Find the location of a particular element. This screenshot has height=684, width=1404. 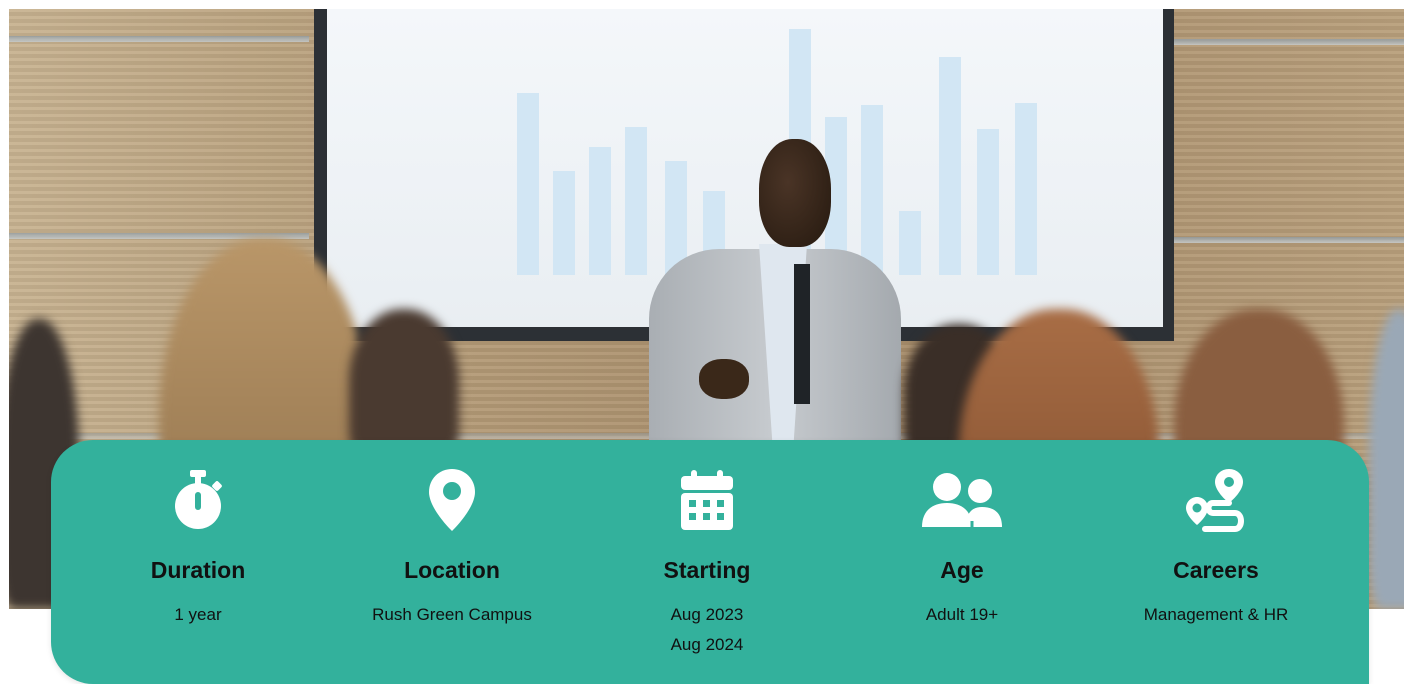

info-value-line: Aug 2024 is located at coordinates (707, 644).